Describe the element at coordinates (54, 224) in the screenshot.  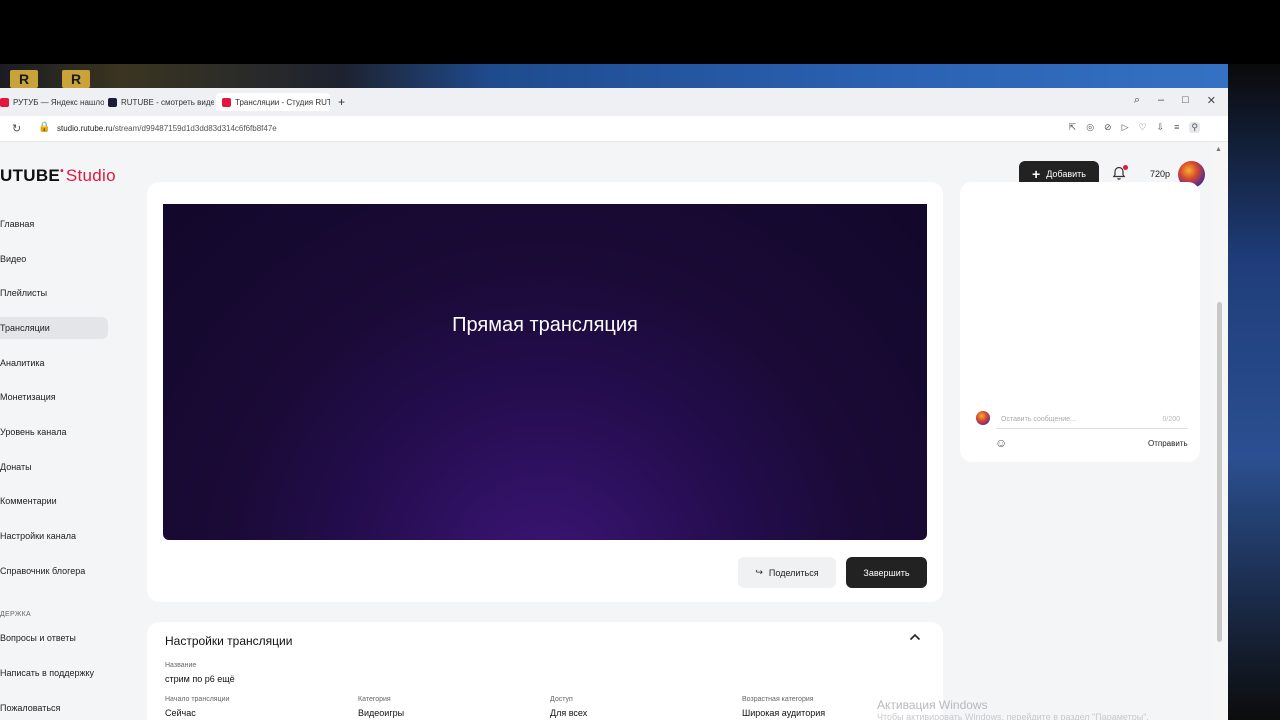
I see `sidebar-item-home: Главная` at that location.